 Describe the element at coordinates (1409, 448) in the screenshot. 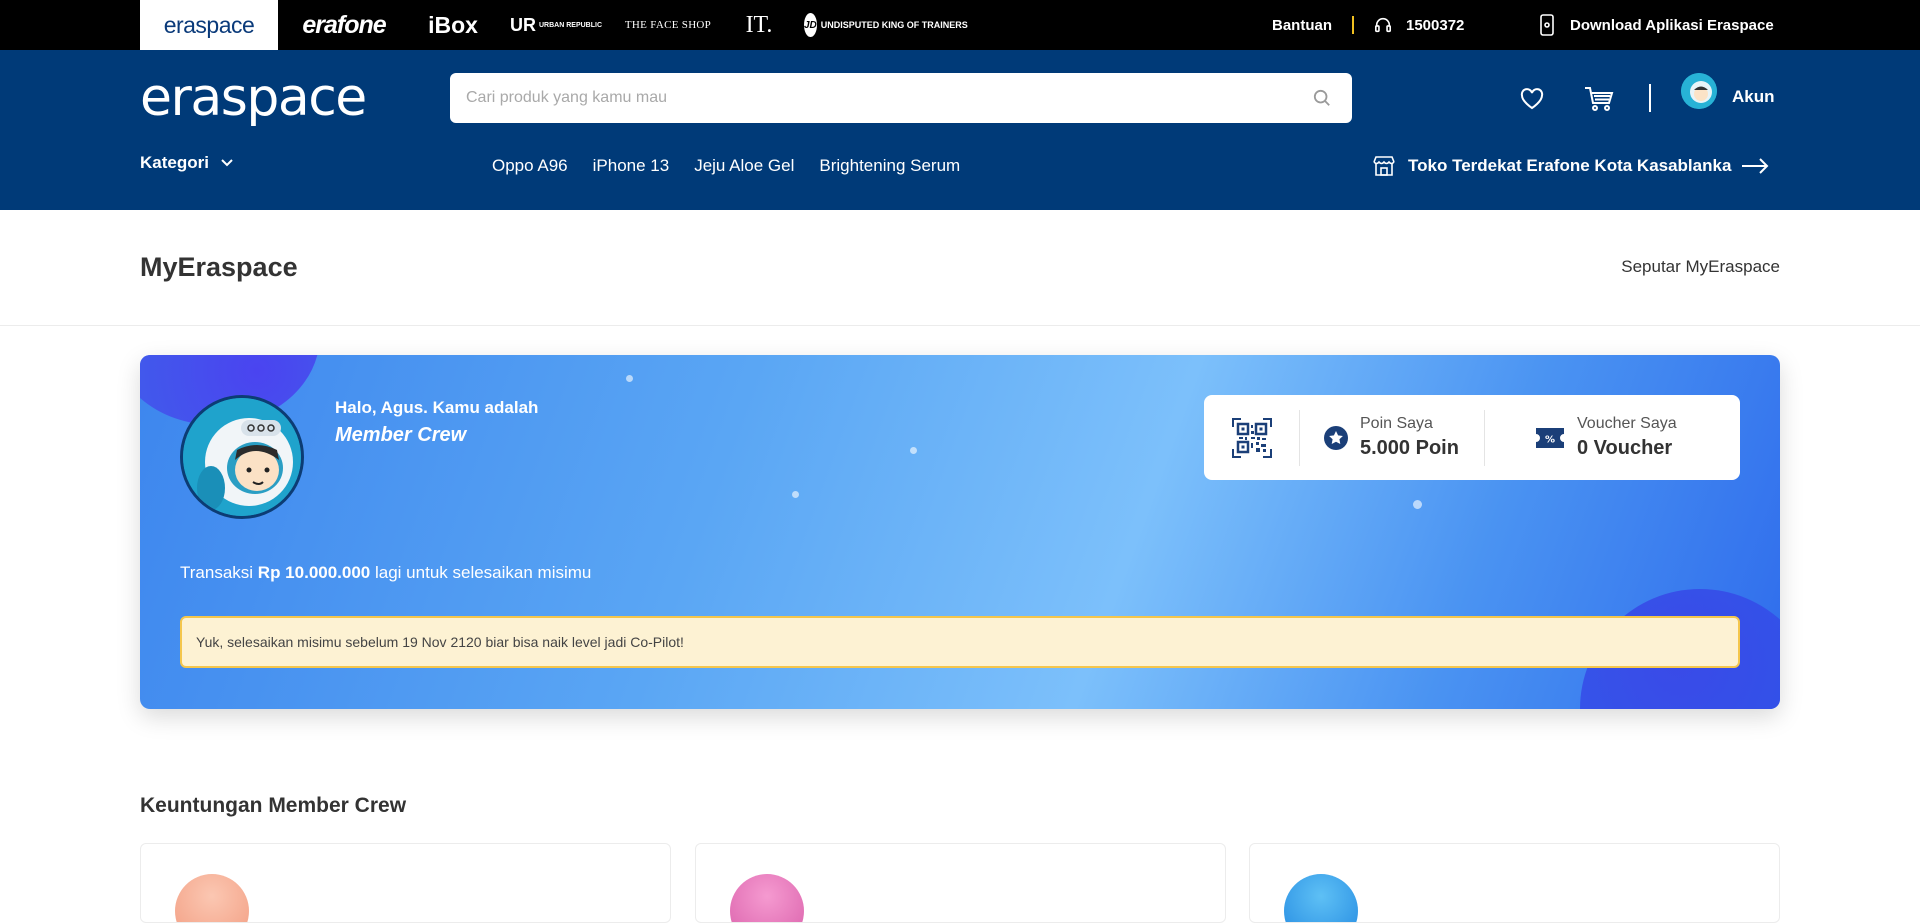

I see `points-value: 5.000 Poin` at that location.